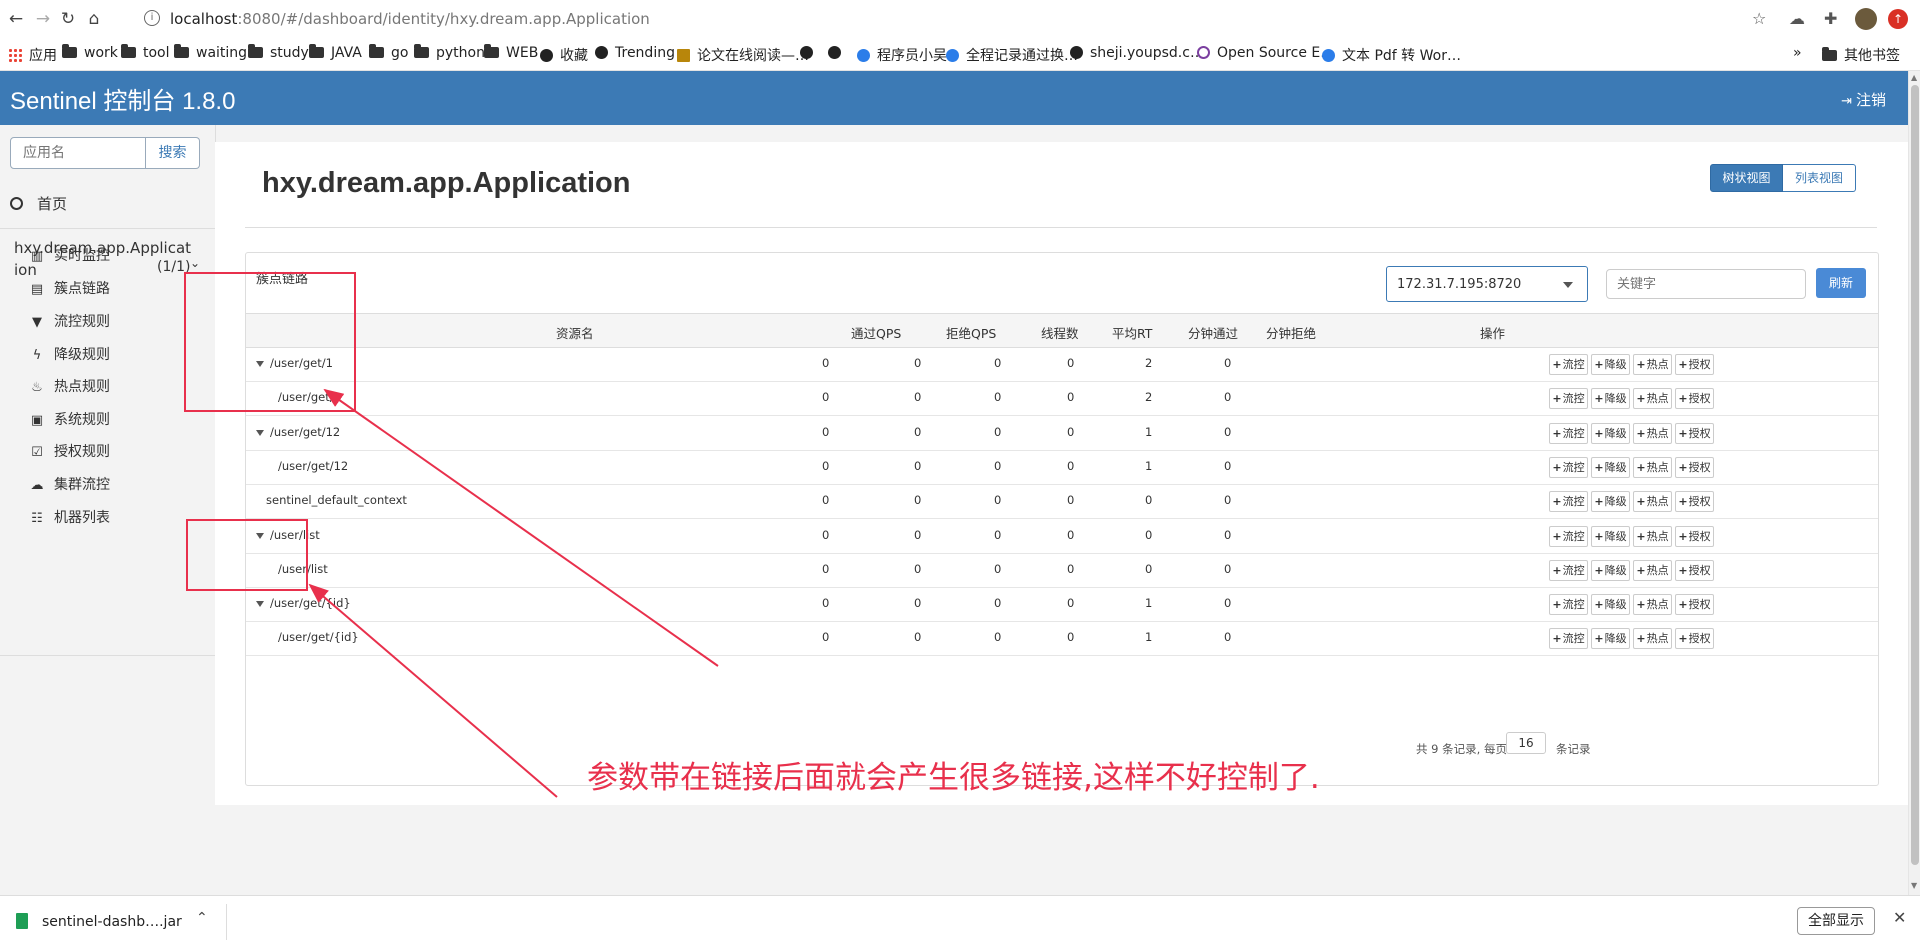  I want to click on sidebar-menu-item: ☑ 授权规则, so click(70, 451).